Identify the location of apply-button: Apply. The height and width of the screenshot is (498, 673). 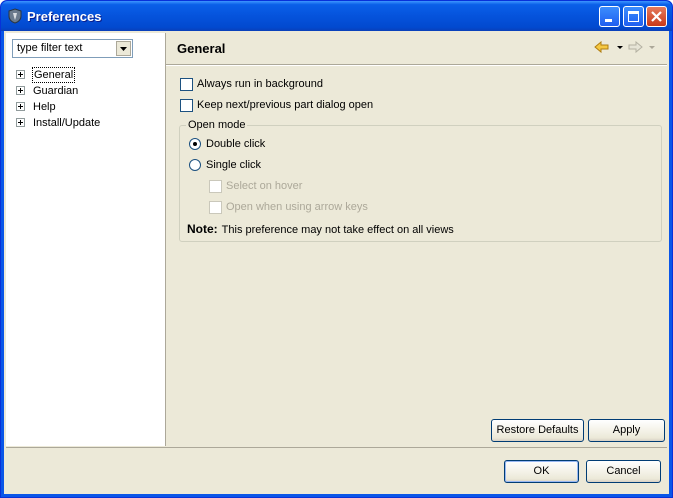
(626, 430).